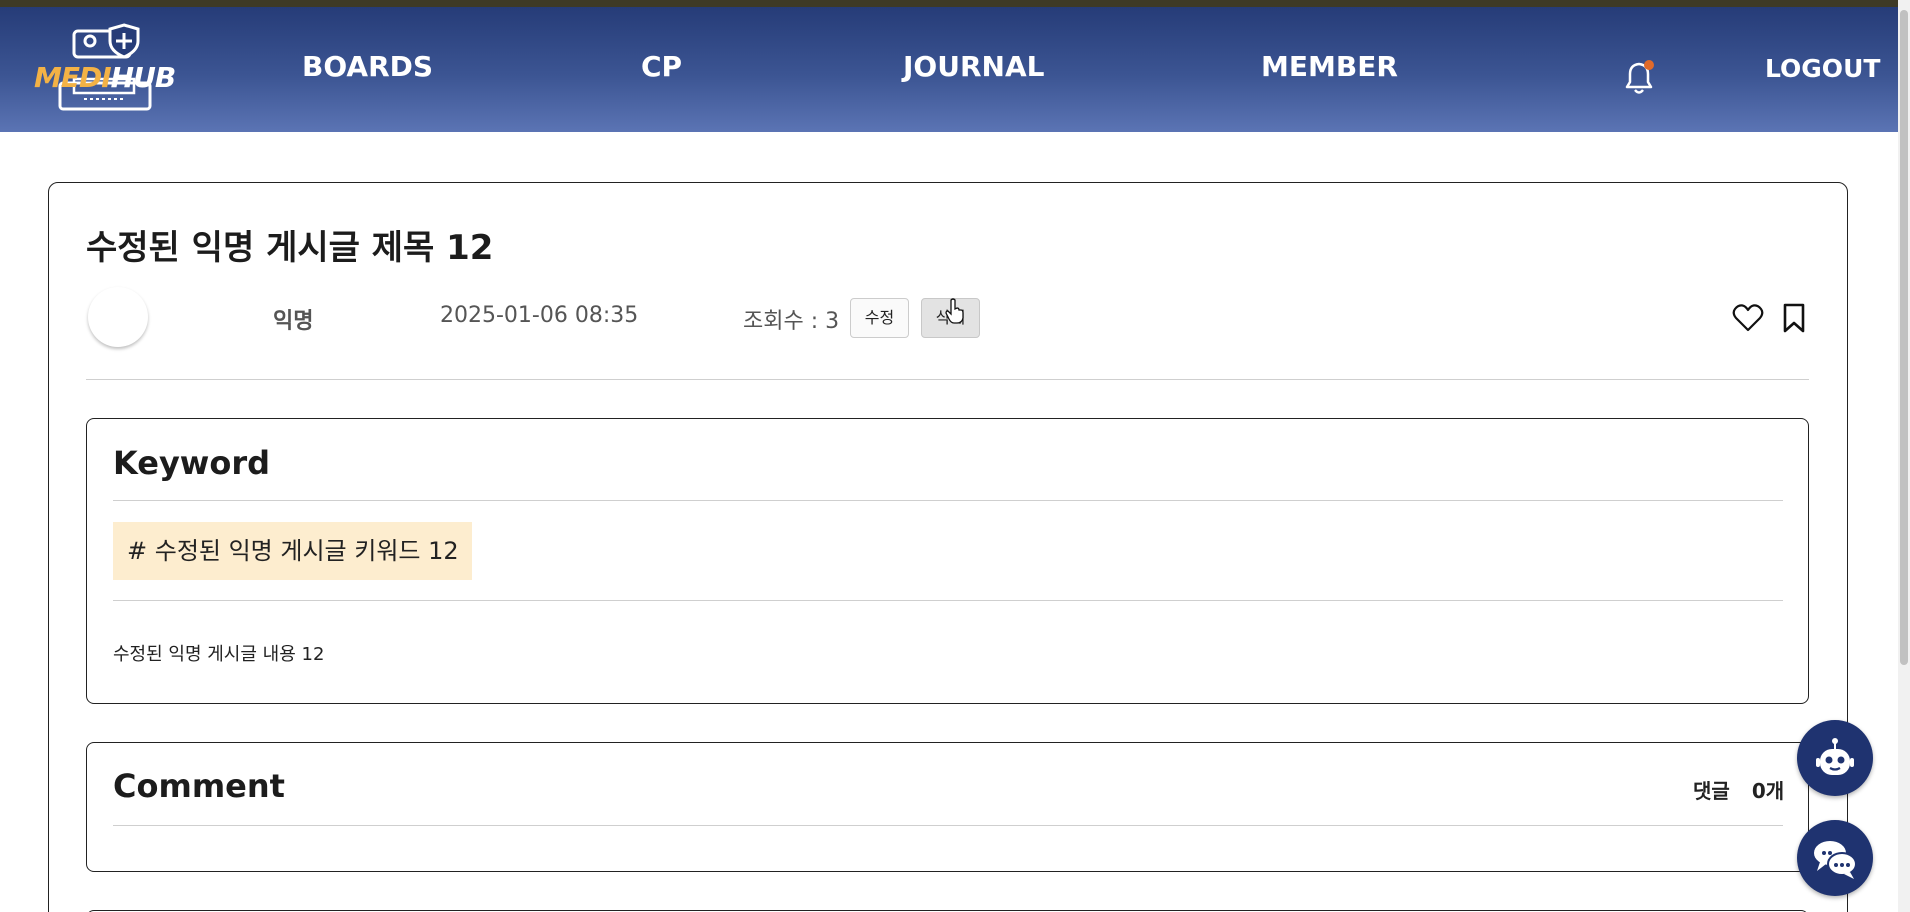 The image size is (1910, 912). Describe the element at coordinates (118, 317) in the screenshot. I see `avatar` at that location.